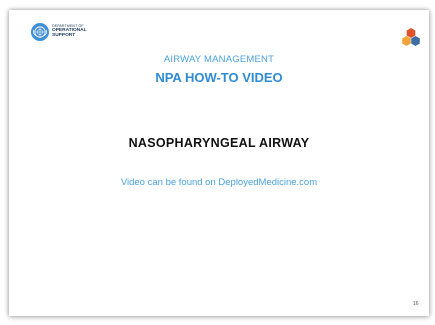  Describe the element at coordinates (219, 143) in the screenshot. I see `slide-heading: NASOPHARYNGEAL AIRWAY` at that location.